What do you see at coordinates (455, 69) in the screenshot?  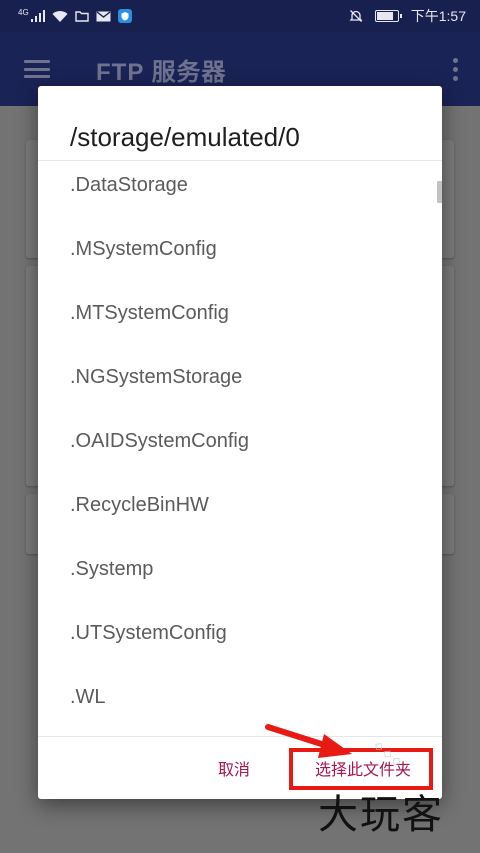 I see `more-vert-icon` at bounding box center [455, 69].